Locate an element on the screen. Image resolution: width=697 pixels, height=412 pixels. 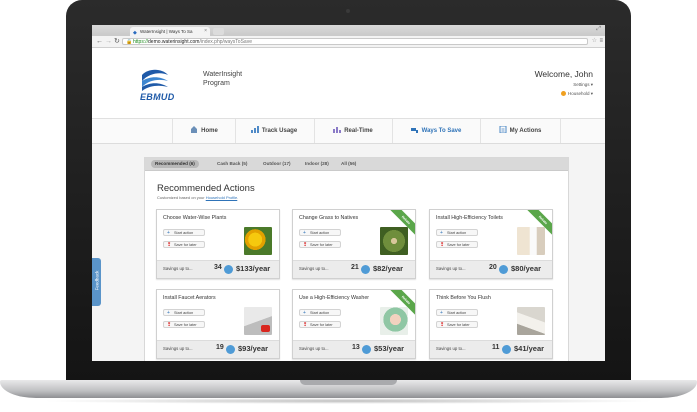
savings-money: $133/year is located at coordinates (253, 268).